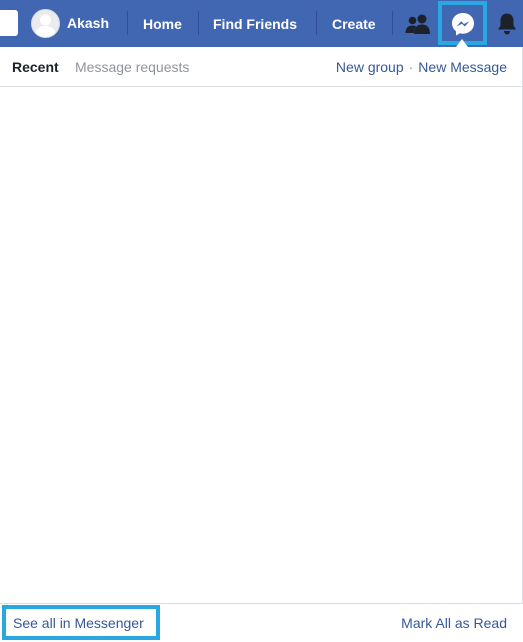 The width and height of the screenshot is (523, 642). I want to click on header-actions: New group · New Message, so click(421, 67).